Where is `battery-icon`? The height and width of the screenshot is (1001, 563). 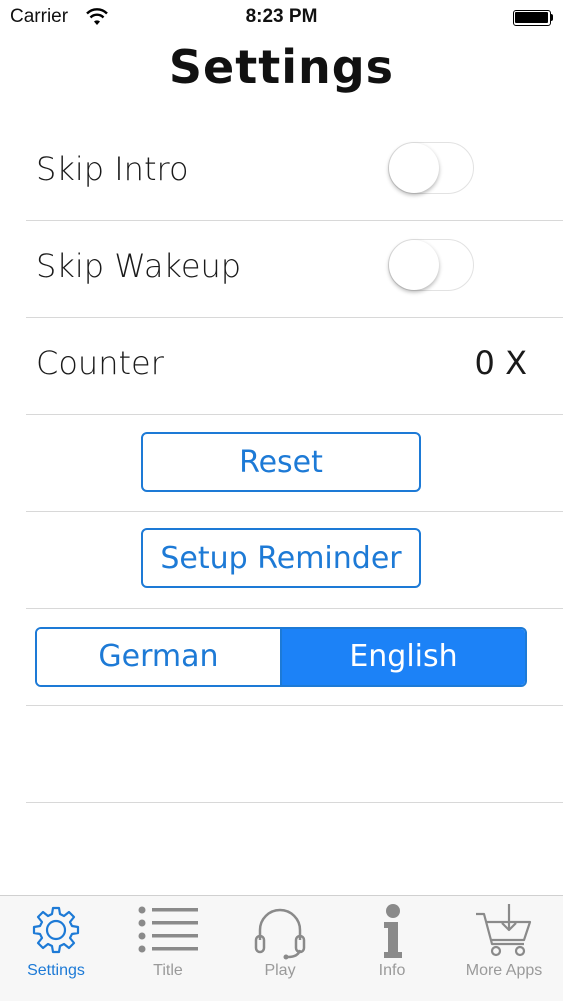
battery-icon is located at coordinates (533, 18).